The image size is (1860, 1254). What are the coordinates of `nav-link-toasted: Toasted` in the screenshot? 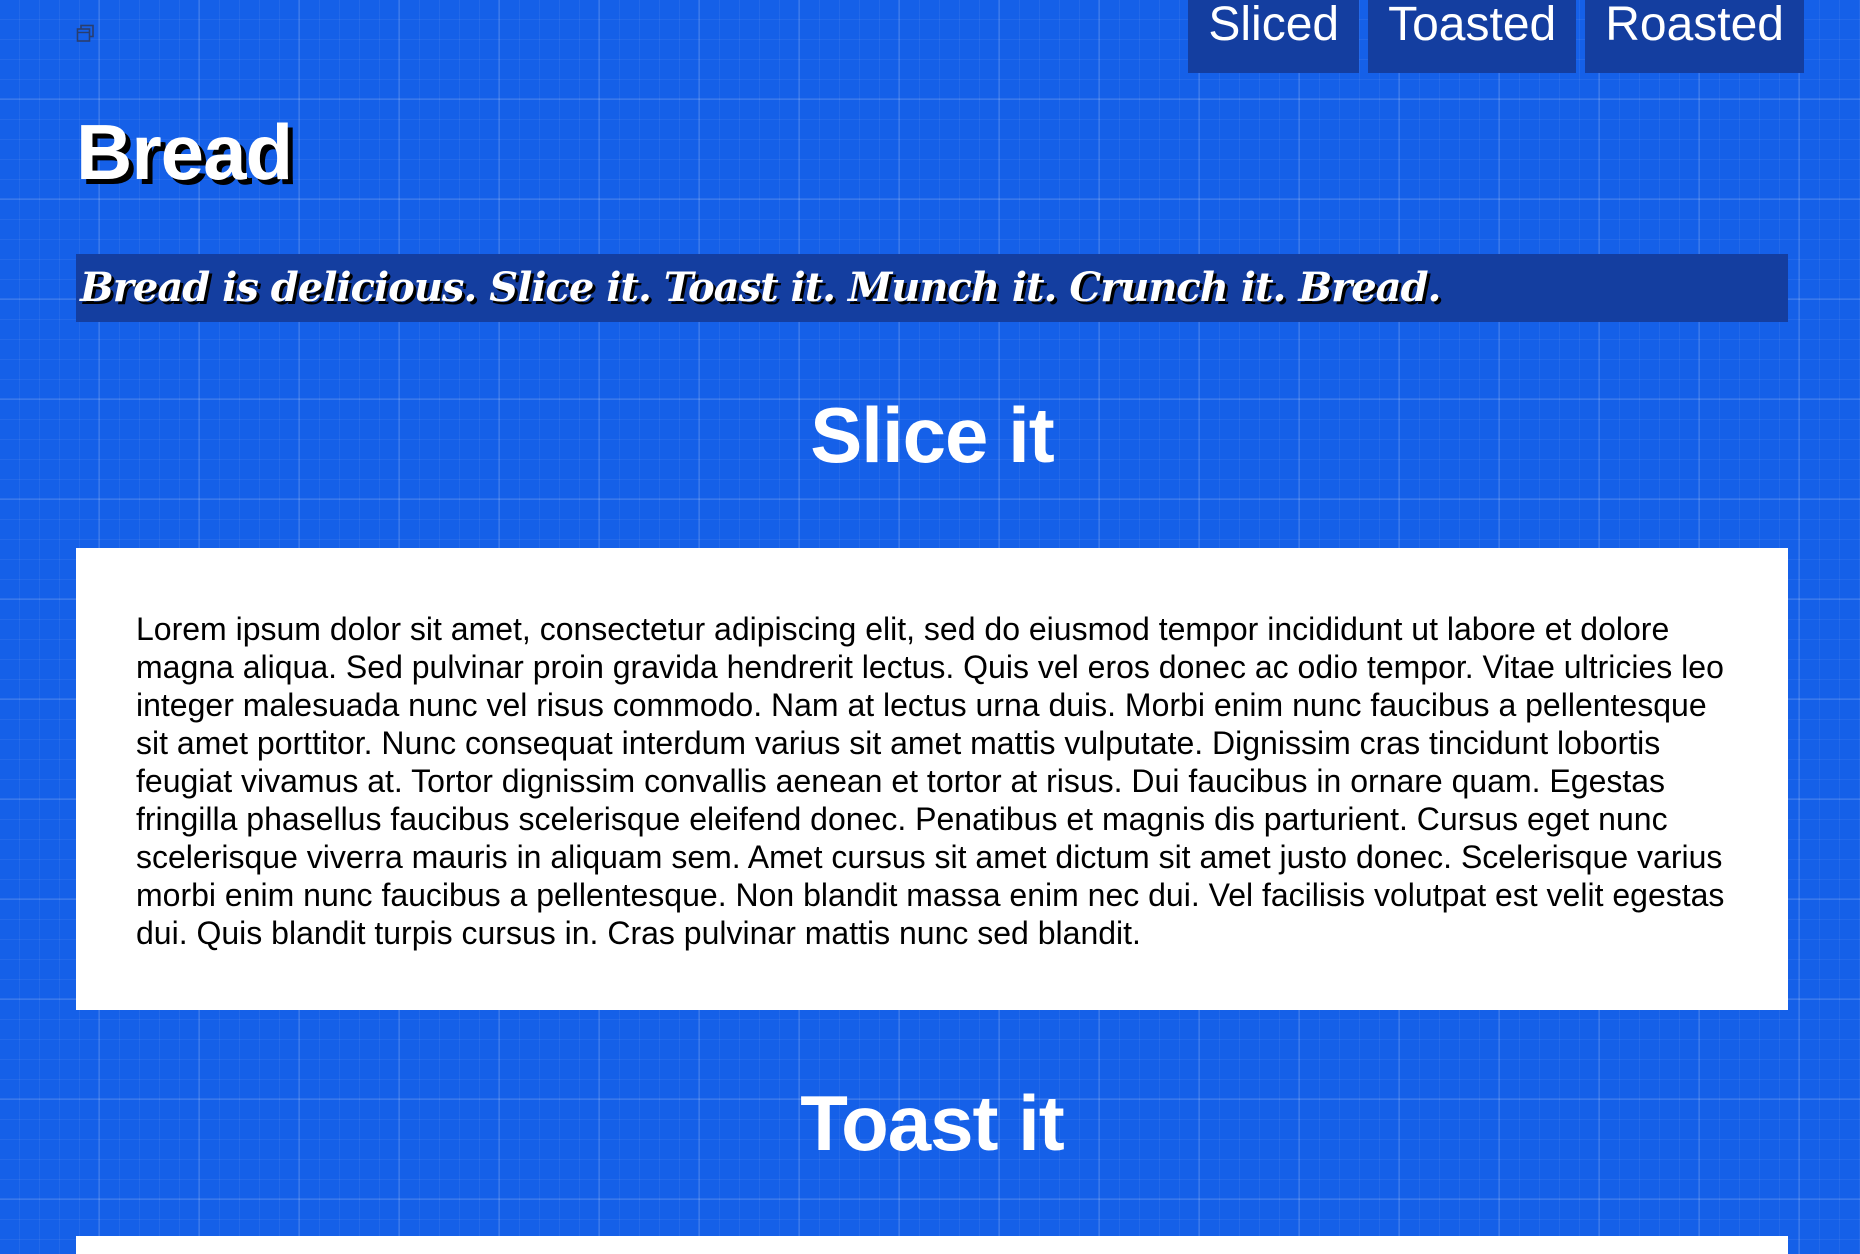 It's located at (1472, 36).